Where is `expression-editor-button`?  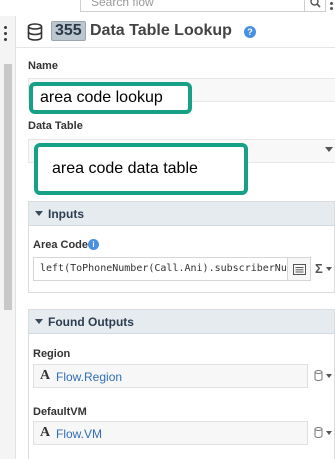 expression-editor-button is located at coordinates (299, 269).